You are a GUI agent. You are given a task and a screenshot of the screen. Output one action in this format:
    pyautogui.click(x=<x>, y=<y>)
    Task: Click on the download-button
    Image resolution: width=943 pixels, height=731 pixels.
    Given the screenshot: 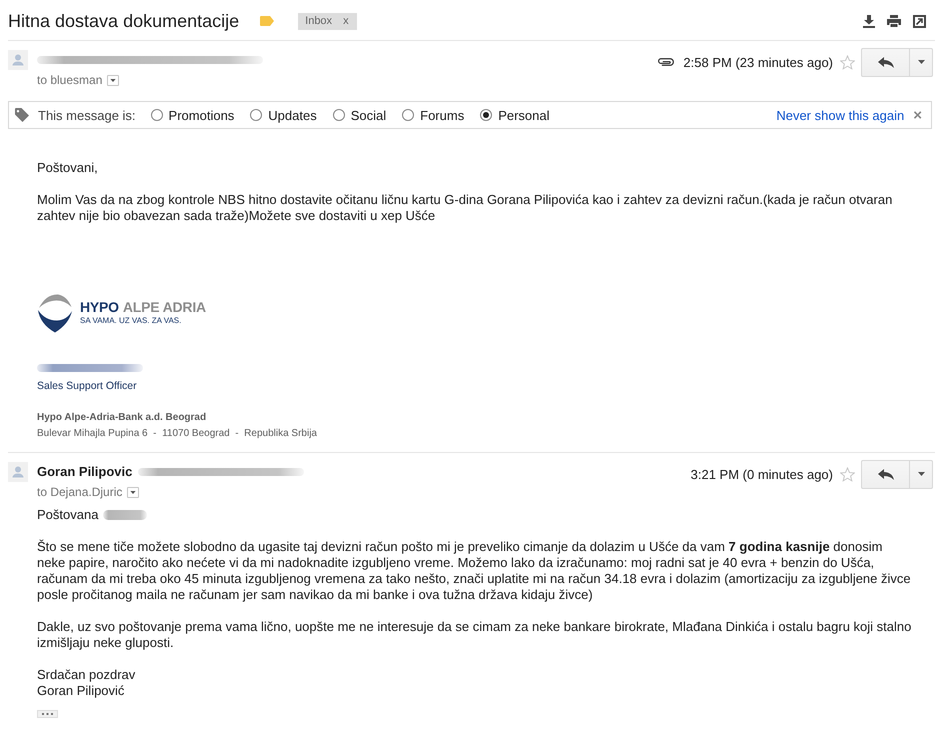 What is the action you would take?
    pyautogui.click(x=869, y=21)
    